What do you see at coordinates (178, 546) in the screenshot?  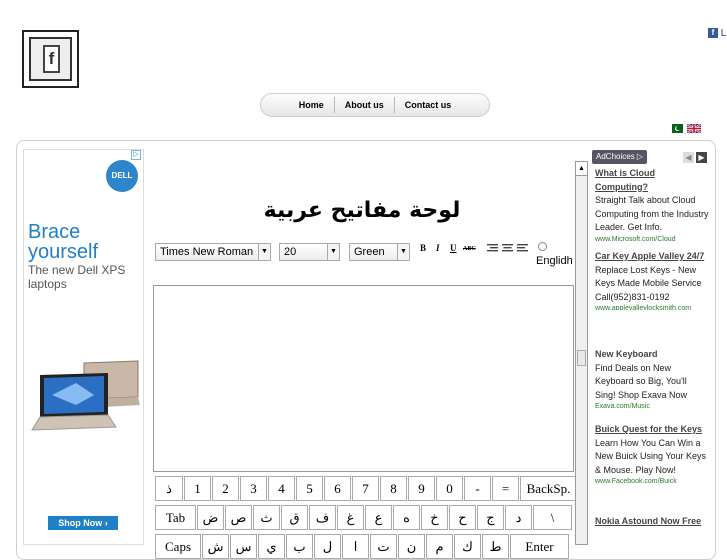 I see `caps-key: Caps` at bounding box center [178, 546].